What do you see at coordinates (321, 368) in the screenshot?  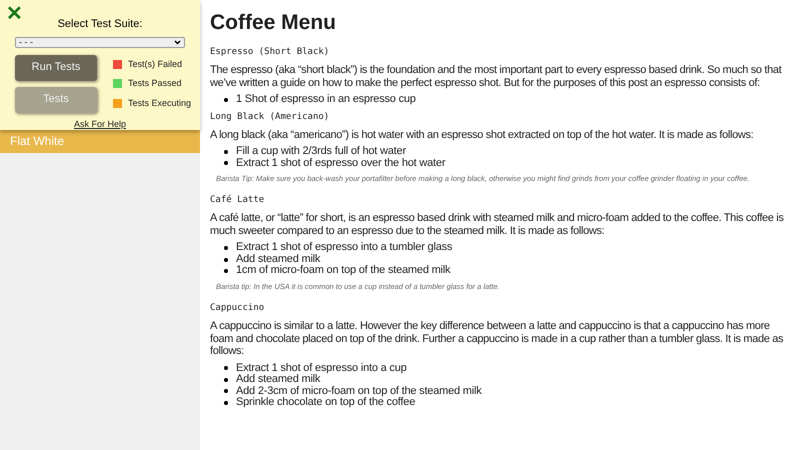 I see `list-item-text: Extract 1 shot of espresso into a cup` at bounding box center [321, 368].